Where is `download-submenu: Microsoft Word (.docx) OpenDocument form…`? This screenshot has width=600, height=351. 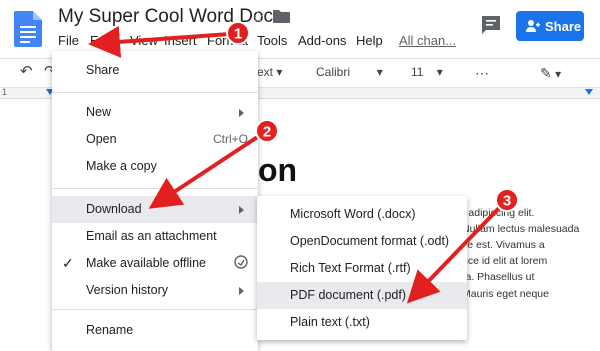
download-submenu: Microsoft Word (.docx) OpenDocument form… is located at coordinates (362, 268).